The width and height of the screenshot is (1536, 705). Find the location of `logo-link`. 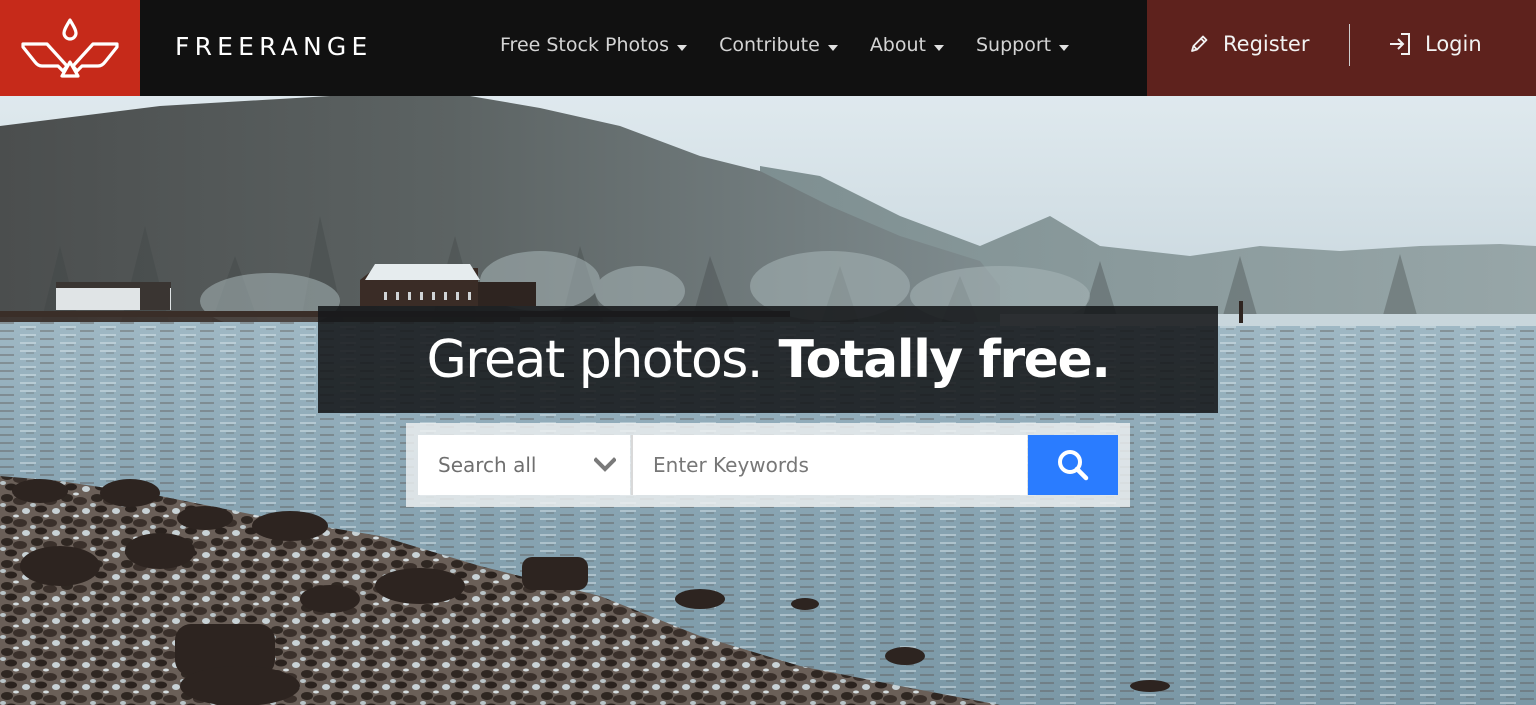

logo-link is located at coordinates (70, 48).